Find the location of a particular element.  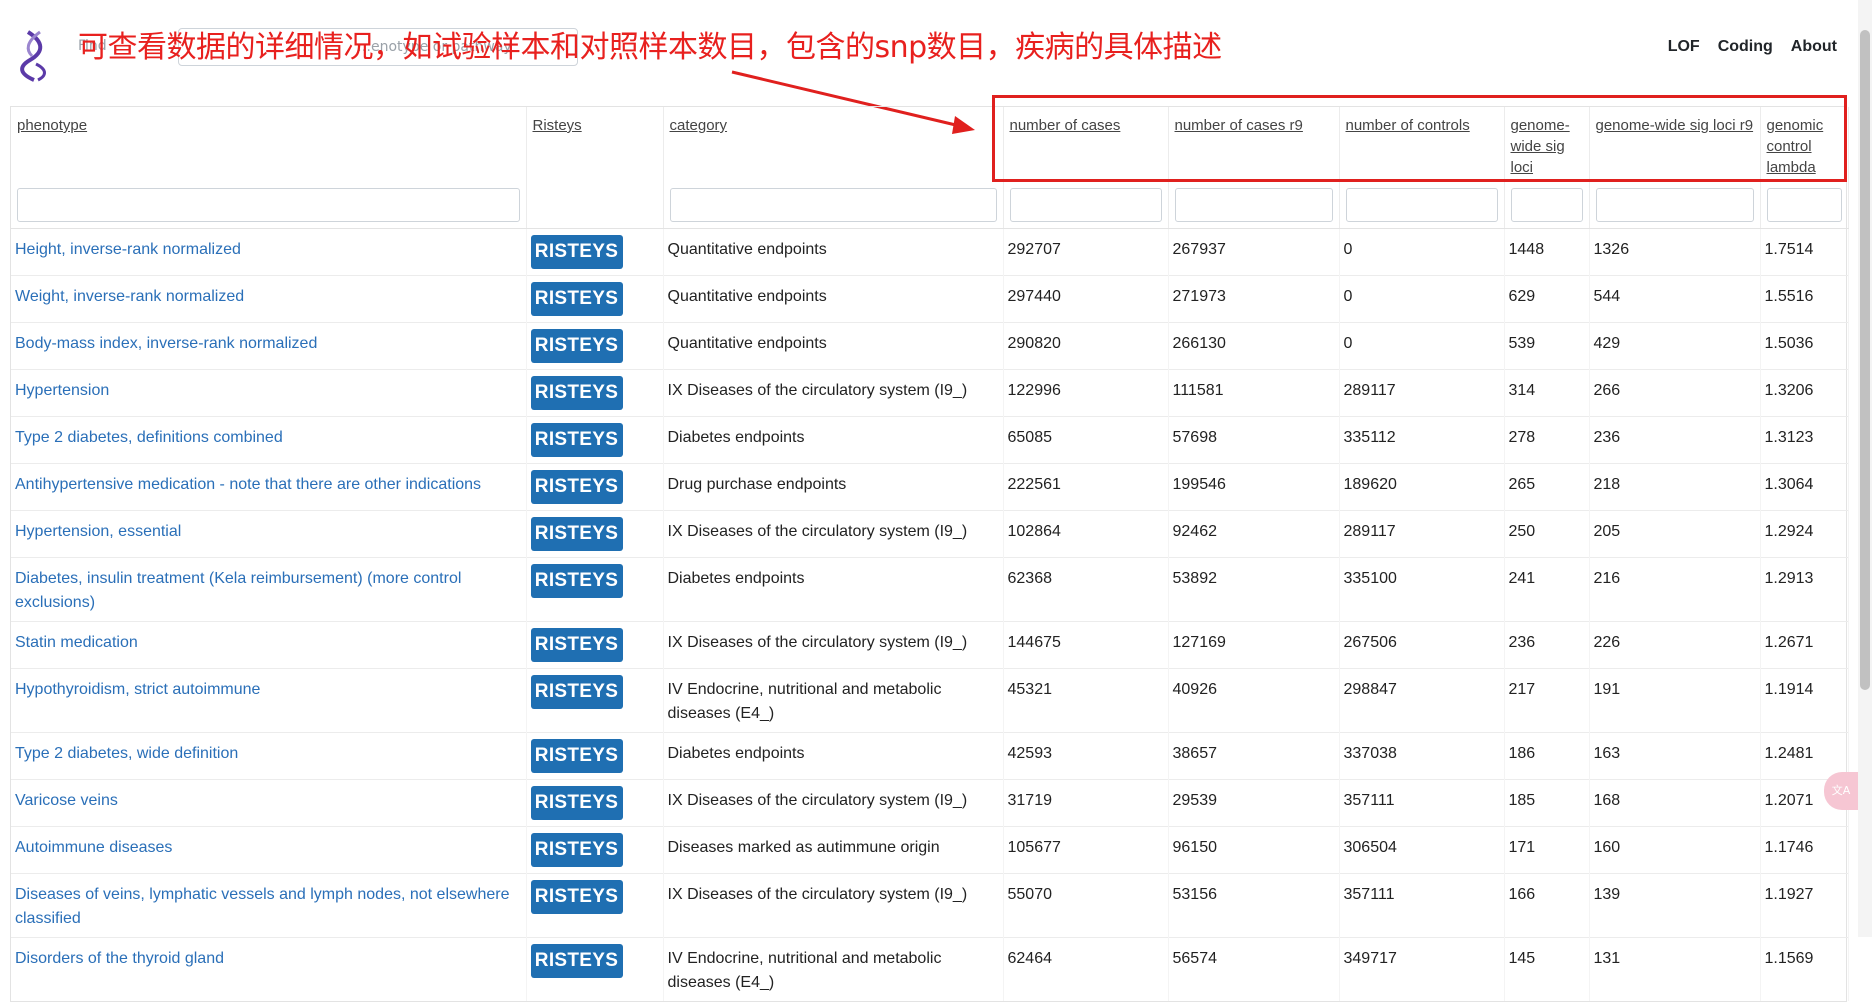

col-header-risteys: Risteys is located at coordinates (595, 145).